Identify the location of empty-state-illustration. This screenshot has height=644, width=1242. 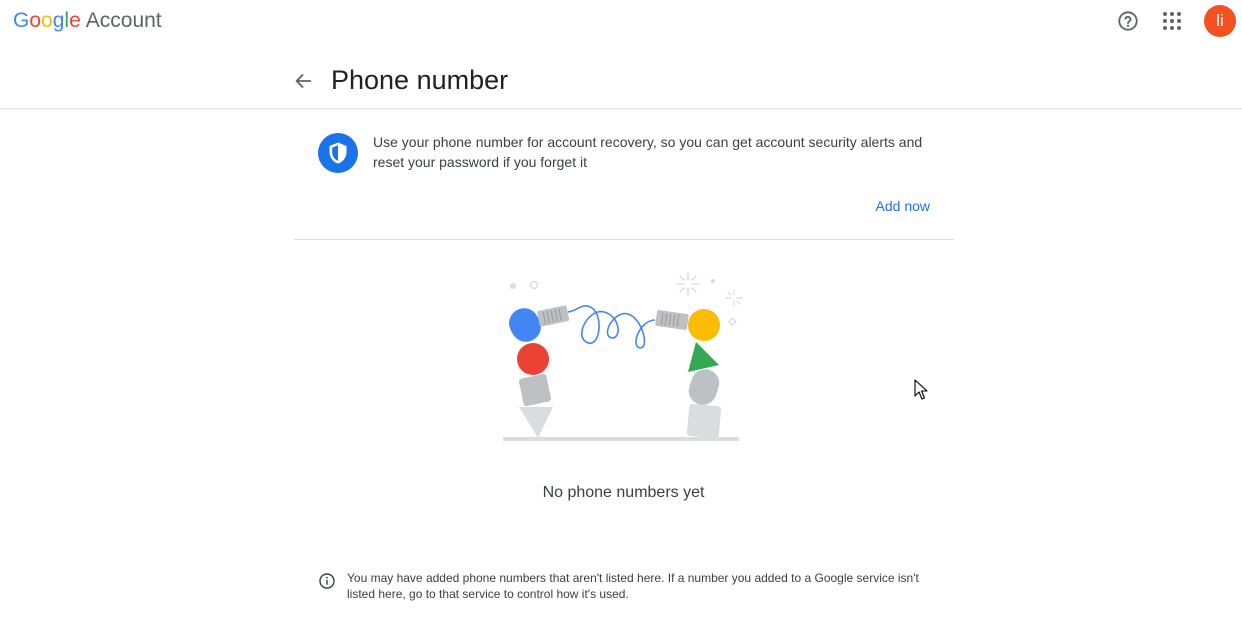
(623, 356).